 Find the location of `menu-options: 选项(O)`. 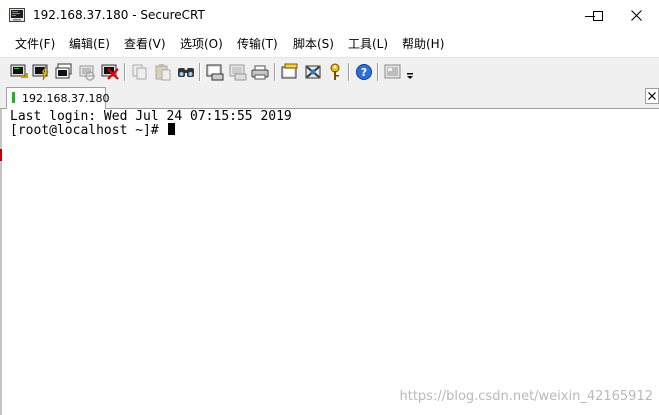

menu-options: 选项(O) is located at coordinates (201, 44).